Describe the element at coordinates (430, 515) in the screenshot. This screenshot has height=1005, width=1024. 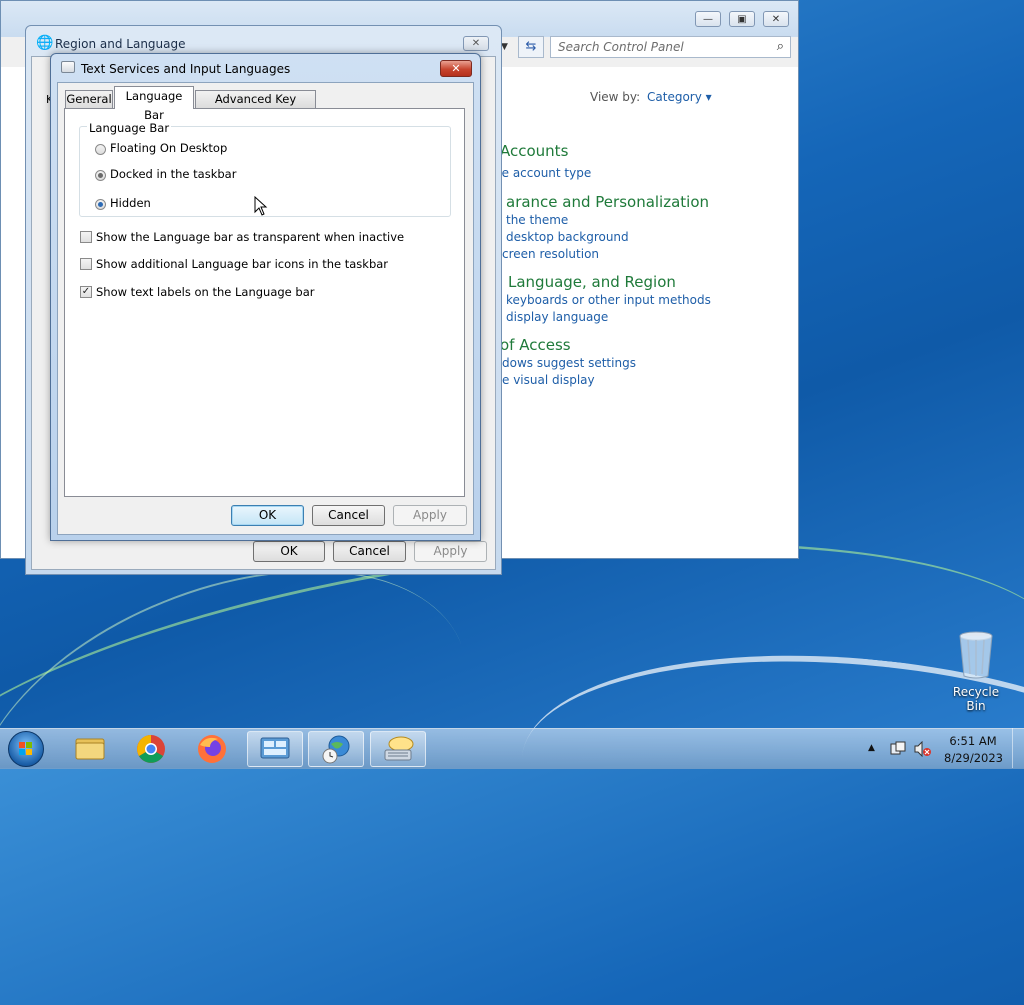
I see `text-services-apply-button: Apply` at that location.